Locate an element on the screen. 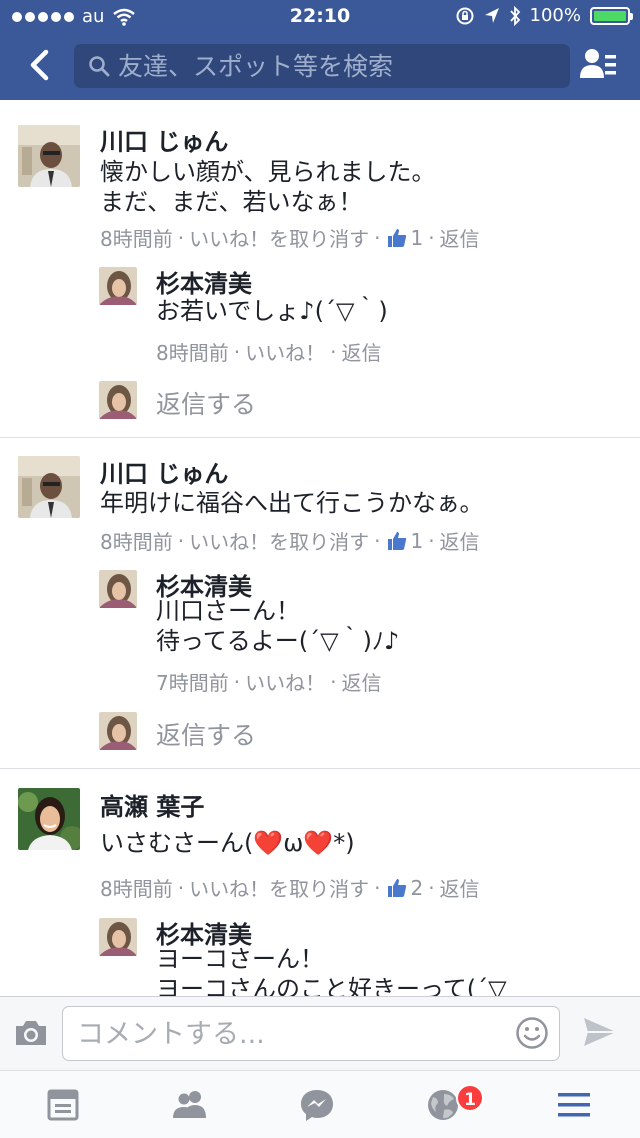 This screenshot has width=640, height=1138. reply-author: 杉本清美 is located at coordinates (204, 281).